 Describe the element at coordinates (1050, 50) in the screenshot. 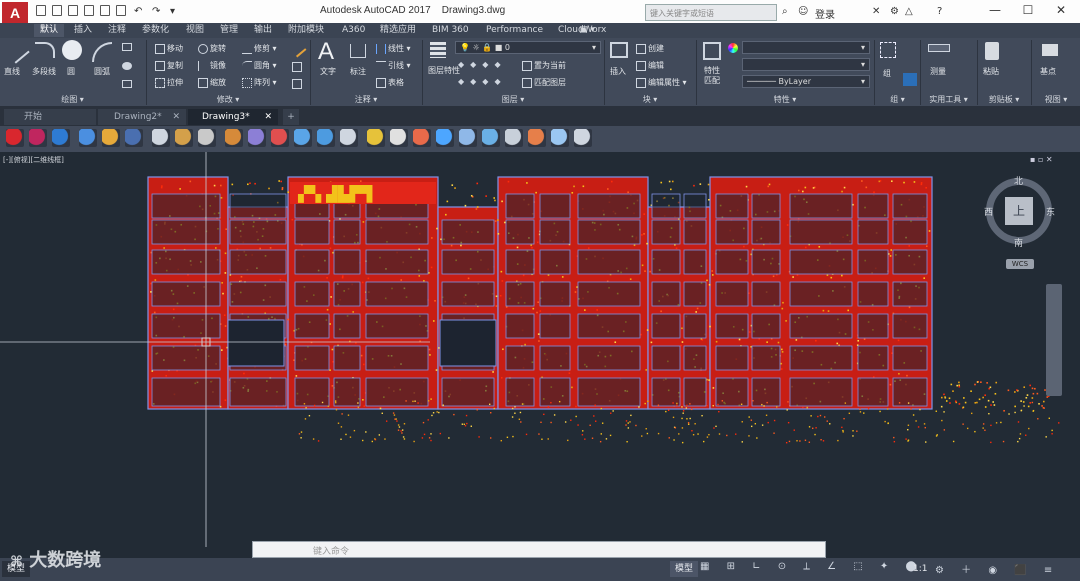

I see `base-view-icon` at that location.